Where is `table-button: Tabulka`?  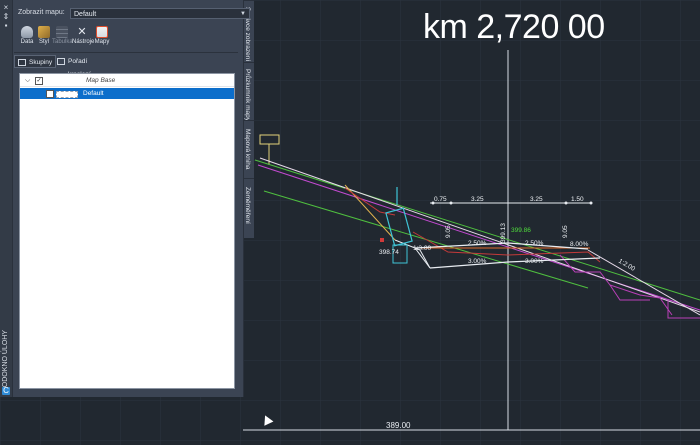 table-button: Tabulka is located at coordinates (62, 37).